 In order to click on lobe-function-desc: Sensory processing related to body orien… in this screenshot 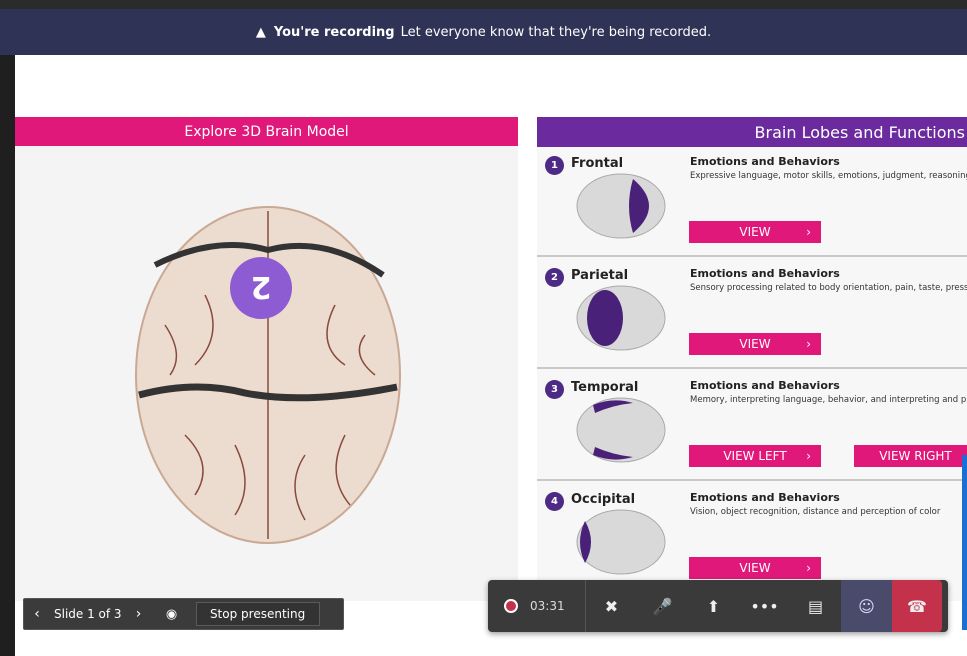, I will do `click(828, 288)`.